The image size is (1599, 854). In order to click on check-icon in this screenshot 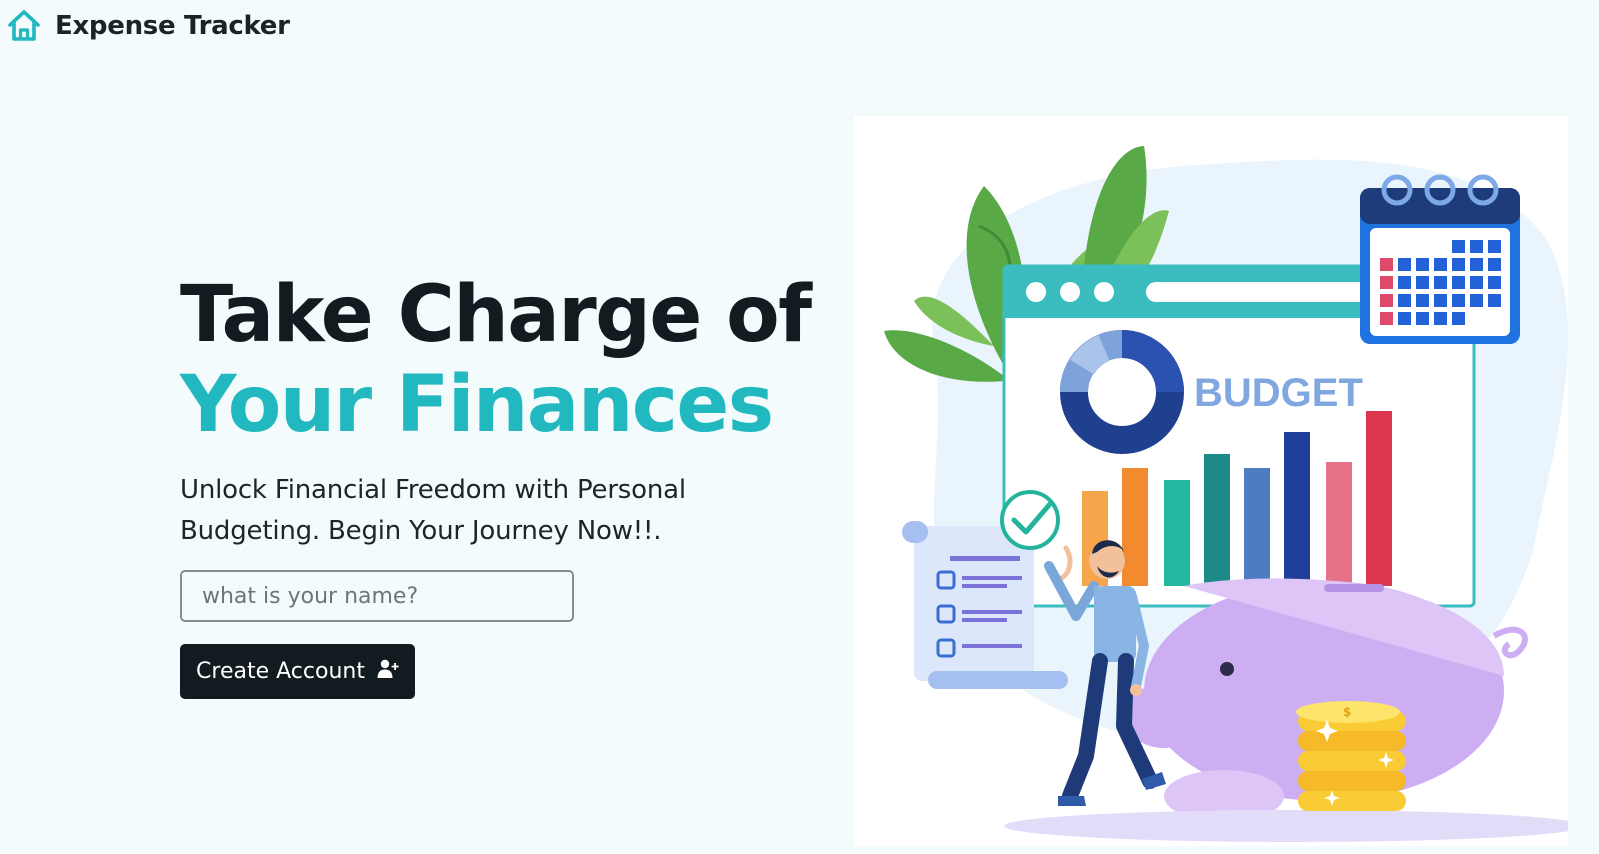, I will do `click(1030, 520)`.